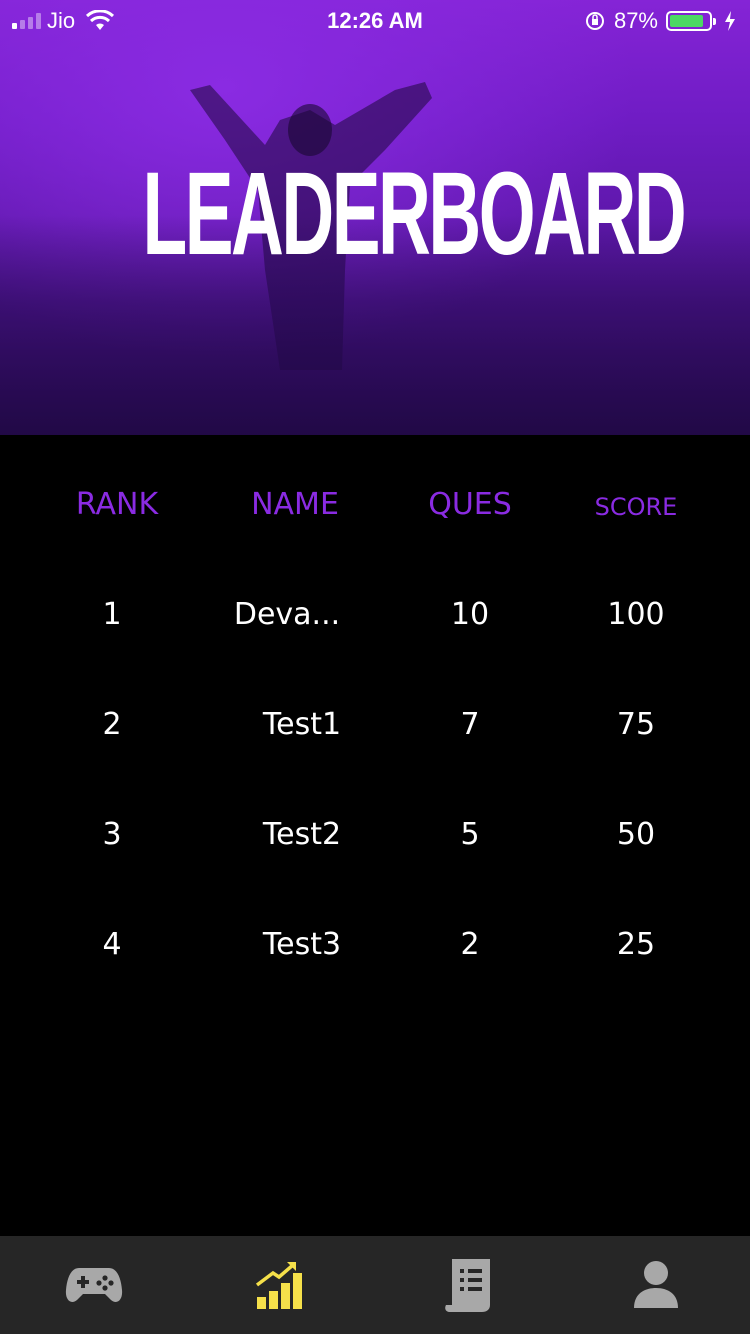 This screenshot has width=750, height=1334. I want to click on status-bar: Jio 12:26 AM 87%, so click(375, 20).